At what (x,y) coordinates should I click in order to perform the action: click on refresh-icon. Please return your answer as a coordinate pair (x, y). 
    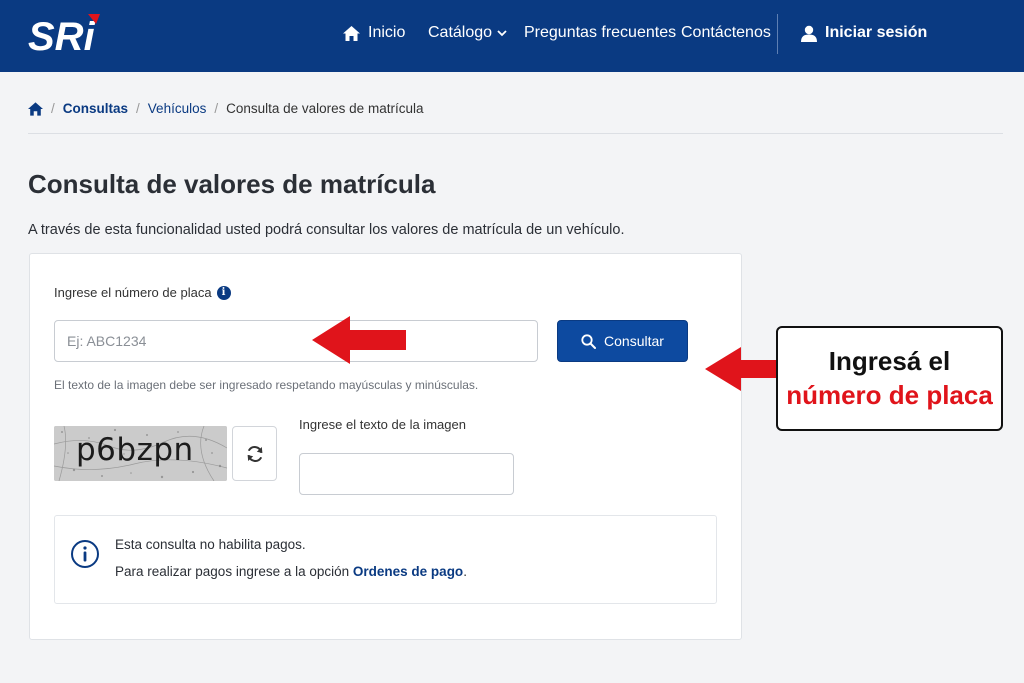
    Looking at the image, I should click on (254, 453).